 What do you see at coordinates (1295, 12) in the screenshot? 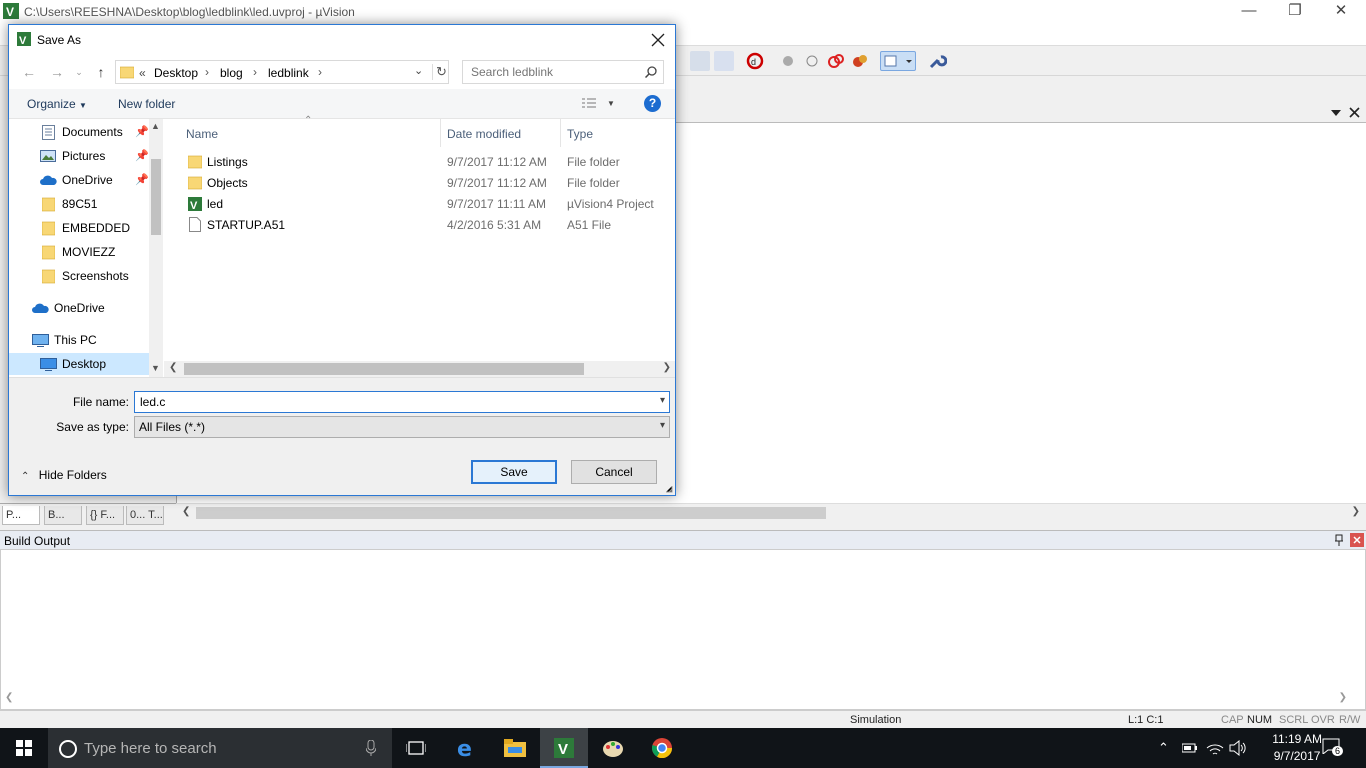
I see `restore-button: ❐` at bounding box center [1295, 12].